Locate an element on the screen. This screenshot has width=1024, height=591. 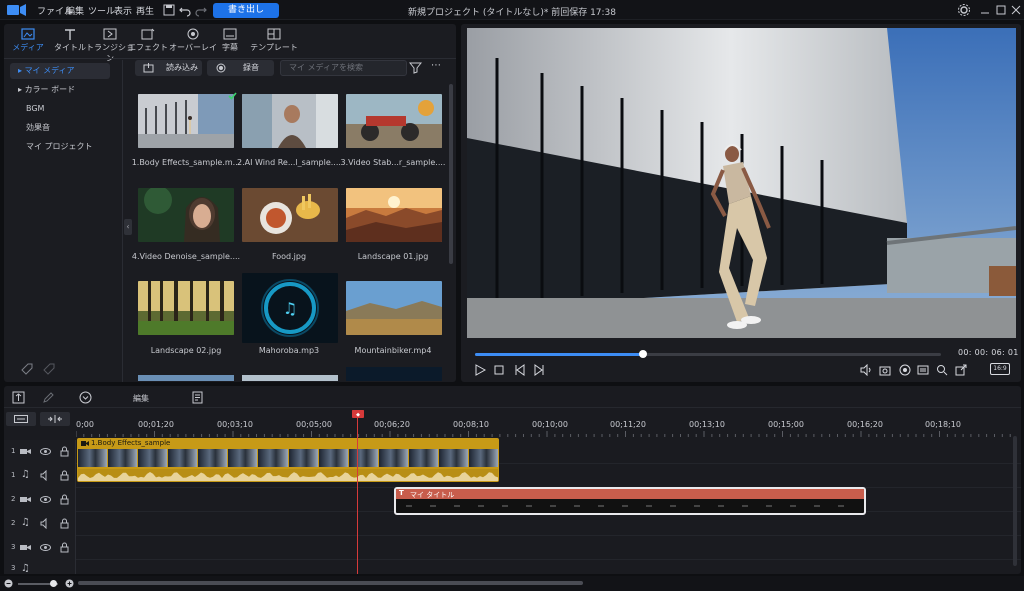
remove-tag-icon is located at coordinates (49, 369).